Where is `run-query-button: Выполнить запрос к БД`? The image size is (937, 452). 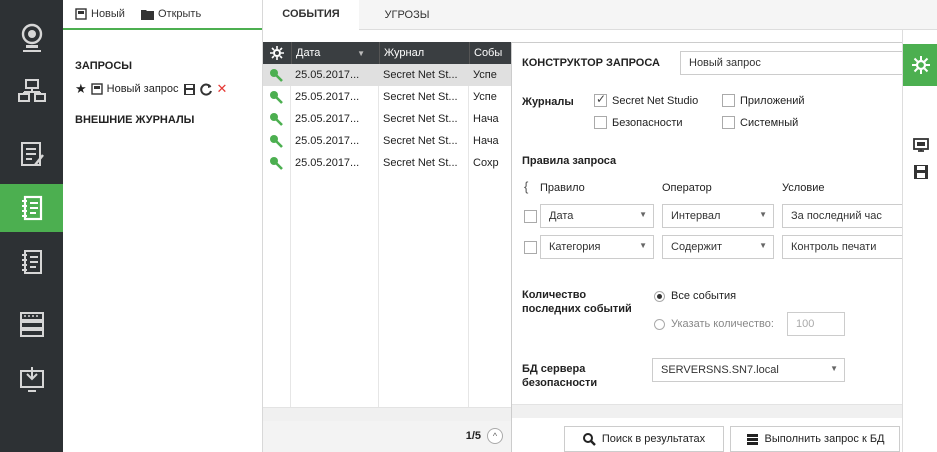
run-query-button: Выполнить запрос к БД is located at coordinates (815, 439).